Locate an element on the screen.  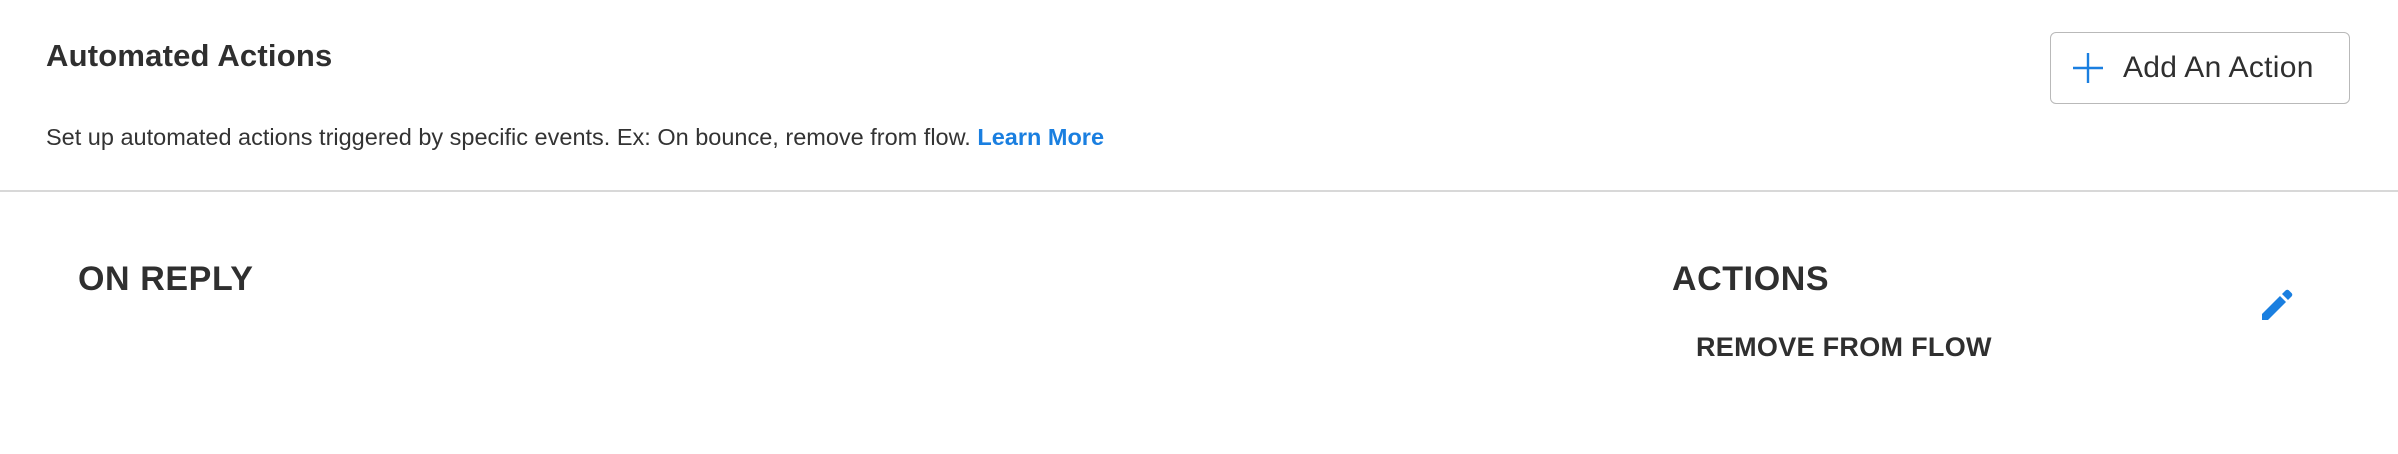
add-action-button: Add An Action is located at coordinates (2200, 68).